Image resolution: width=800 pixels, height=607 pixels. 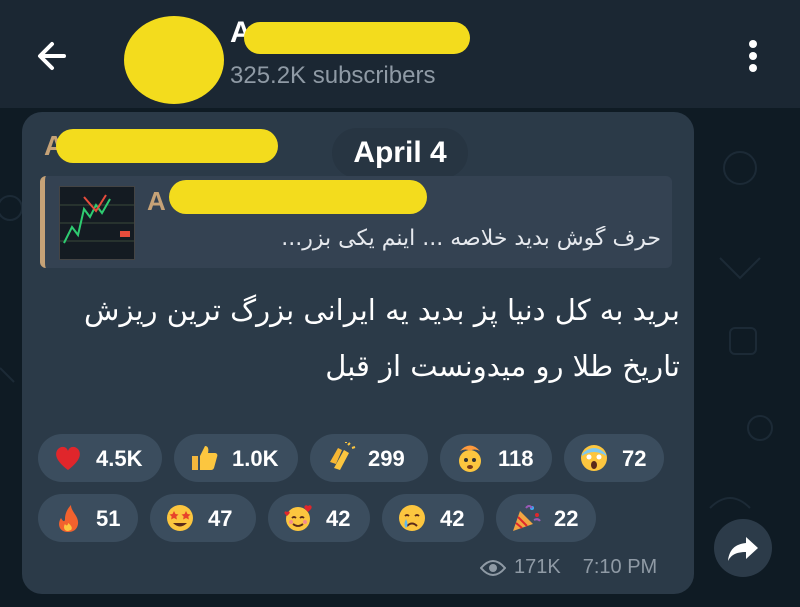 What do you see at coordinates (97, 223) in the screenshot?
I see `reply-thumbnail` at bounding box center [97, 223].